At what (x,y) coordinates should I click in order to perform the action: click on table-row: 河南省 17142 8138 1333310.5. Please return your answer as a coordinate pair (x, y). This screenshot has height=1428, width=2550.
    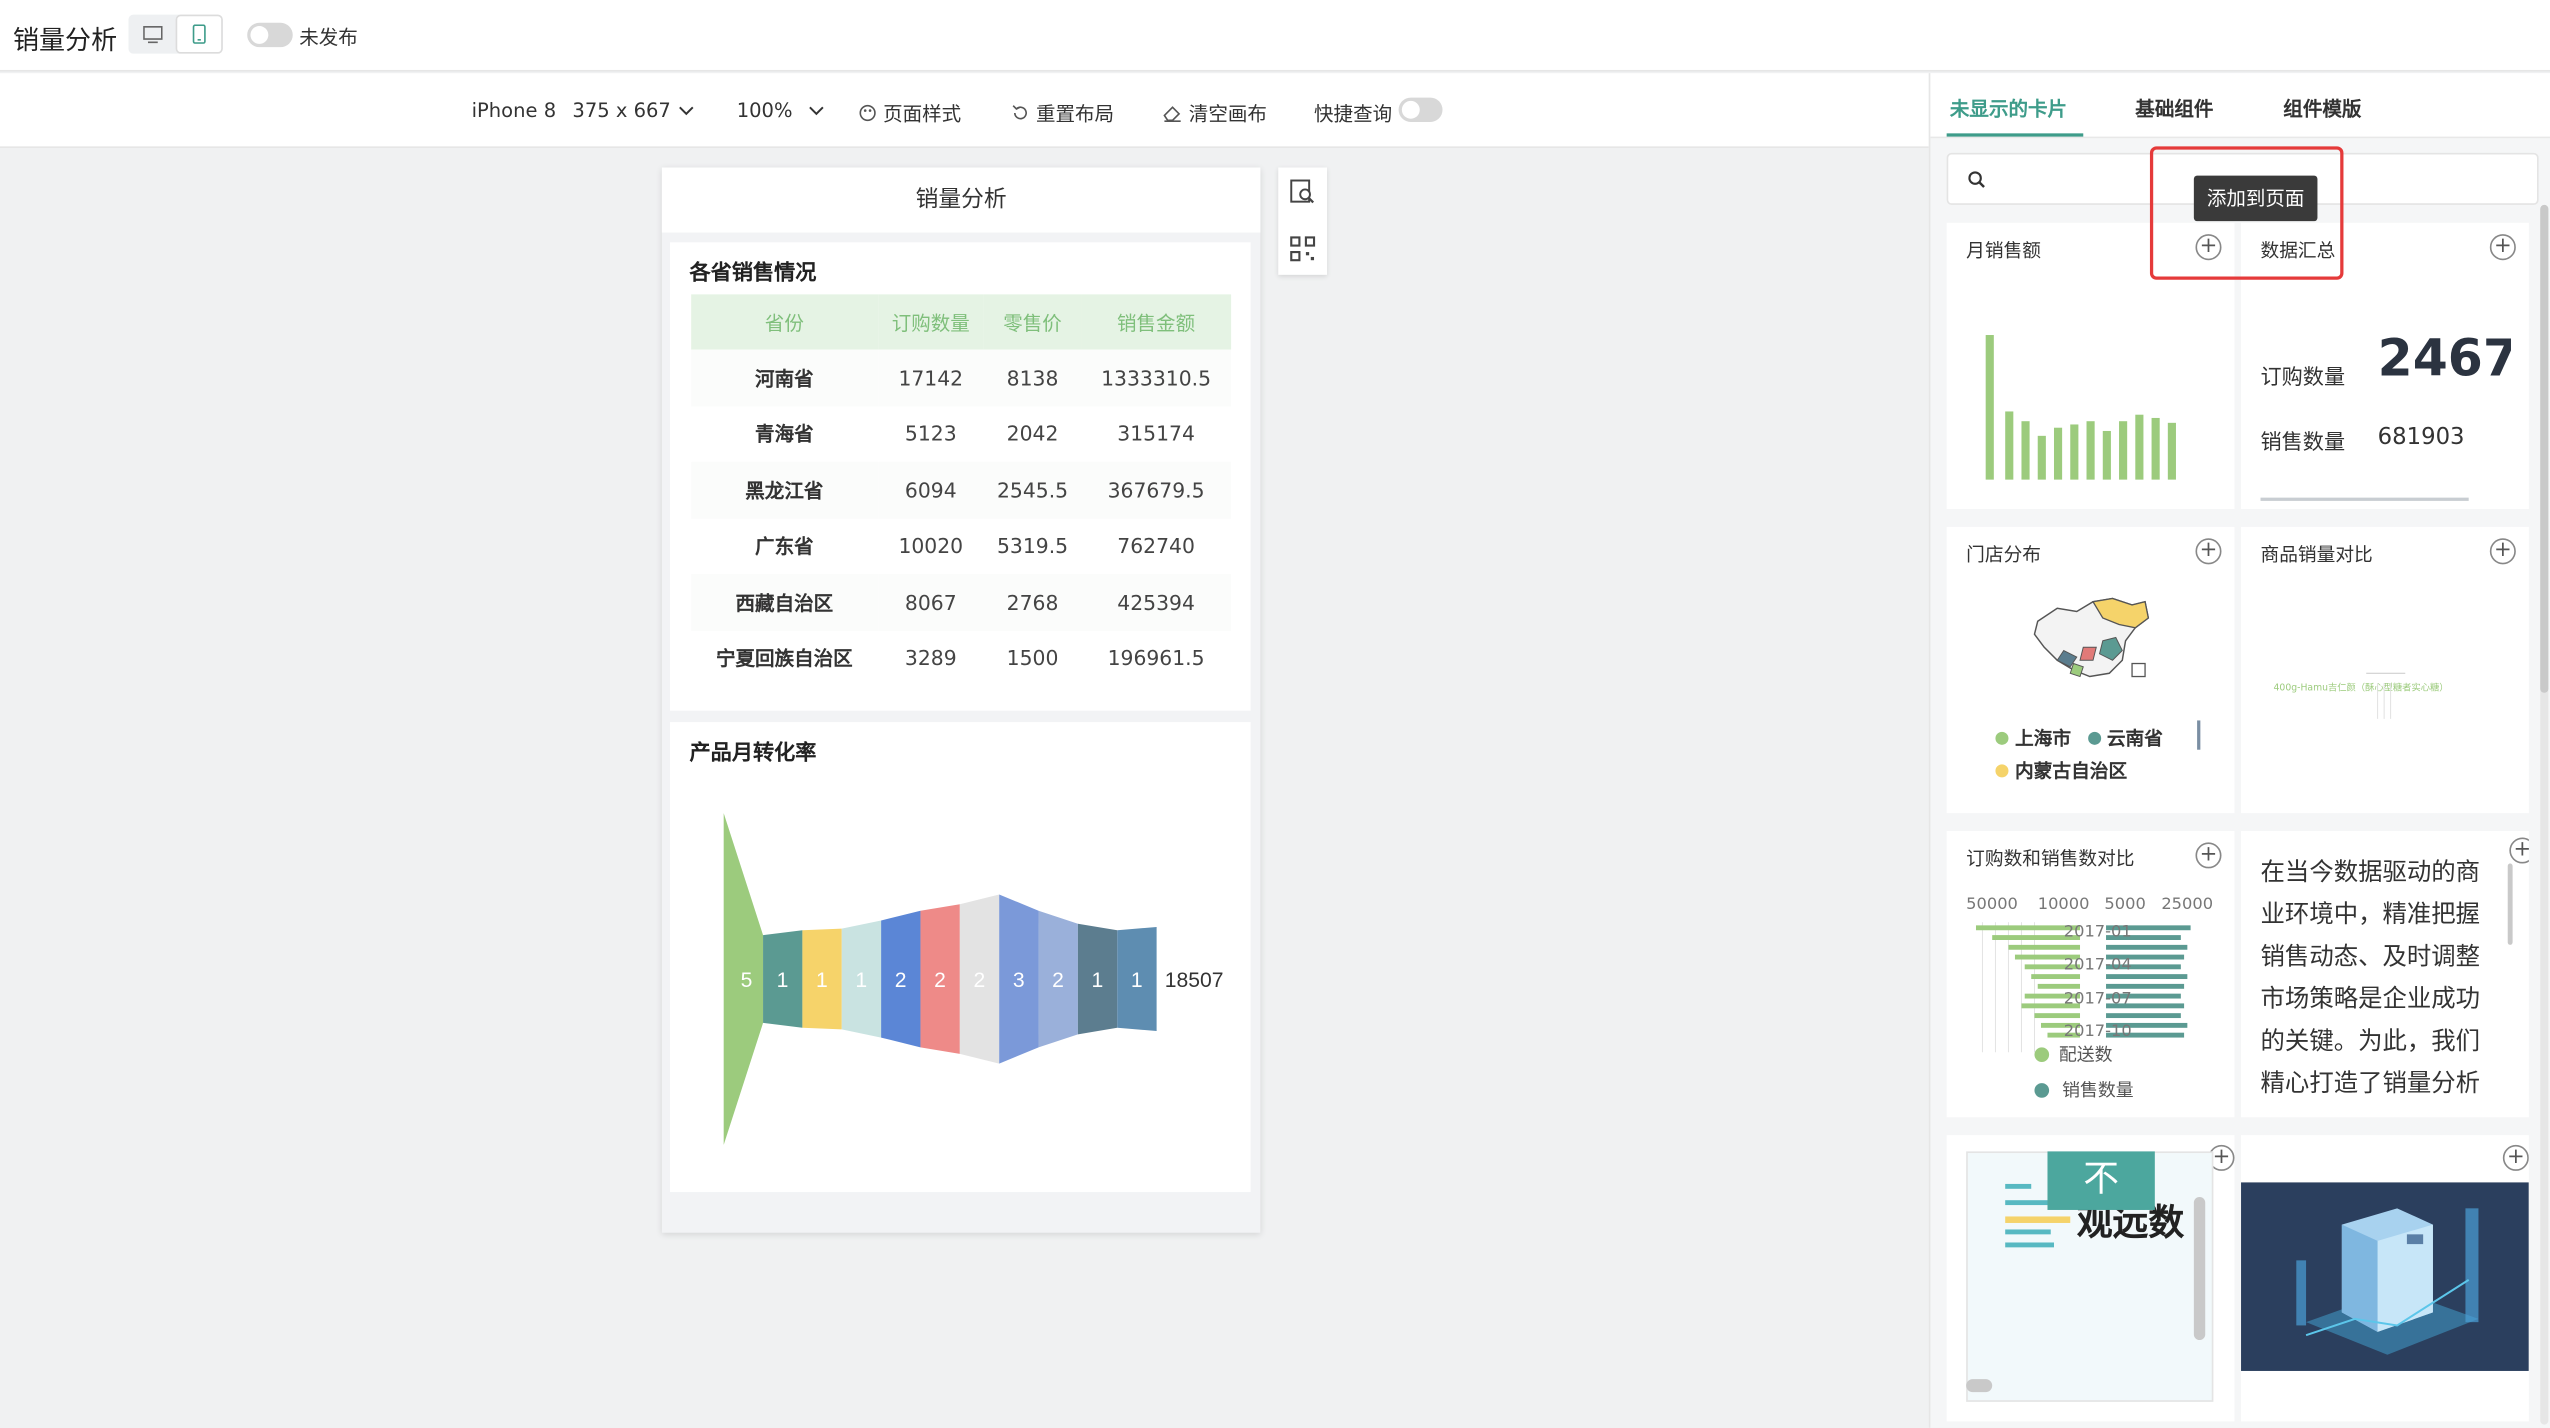
    Looking at the image, I should click on (961, 377).